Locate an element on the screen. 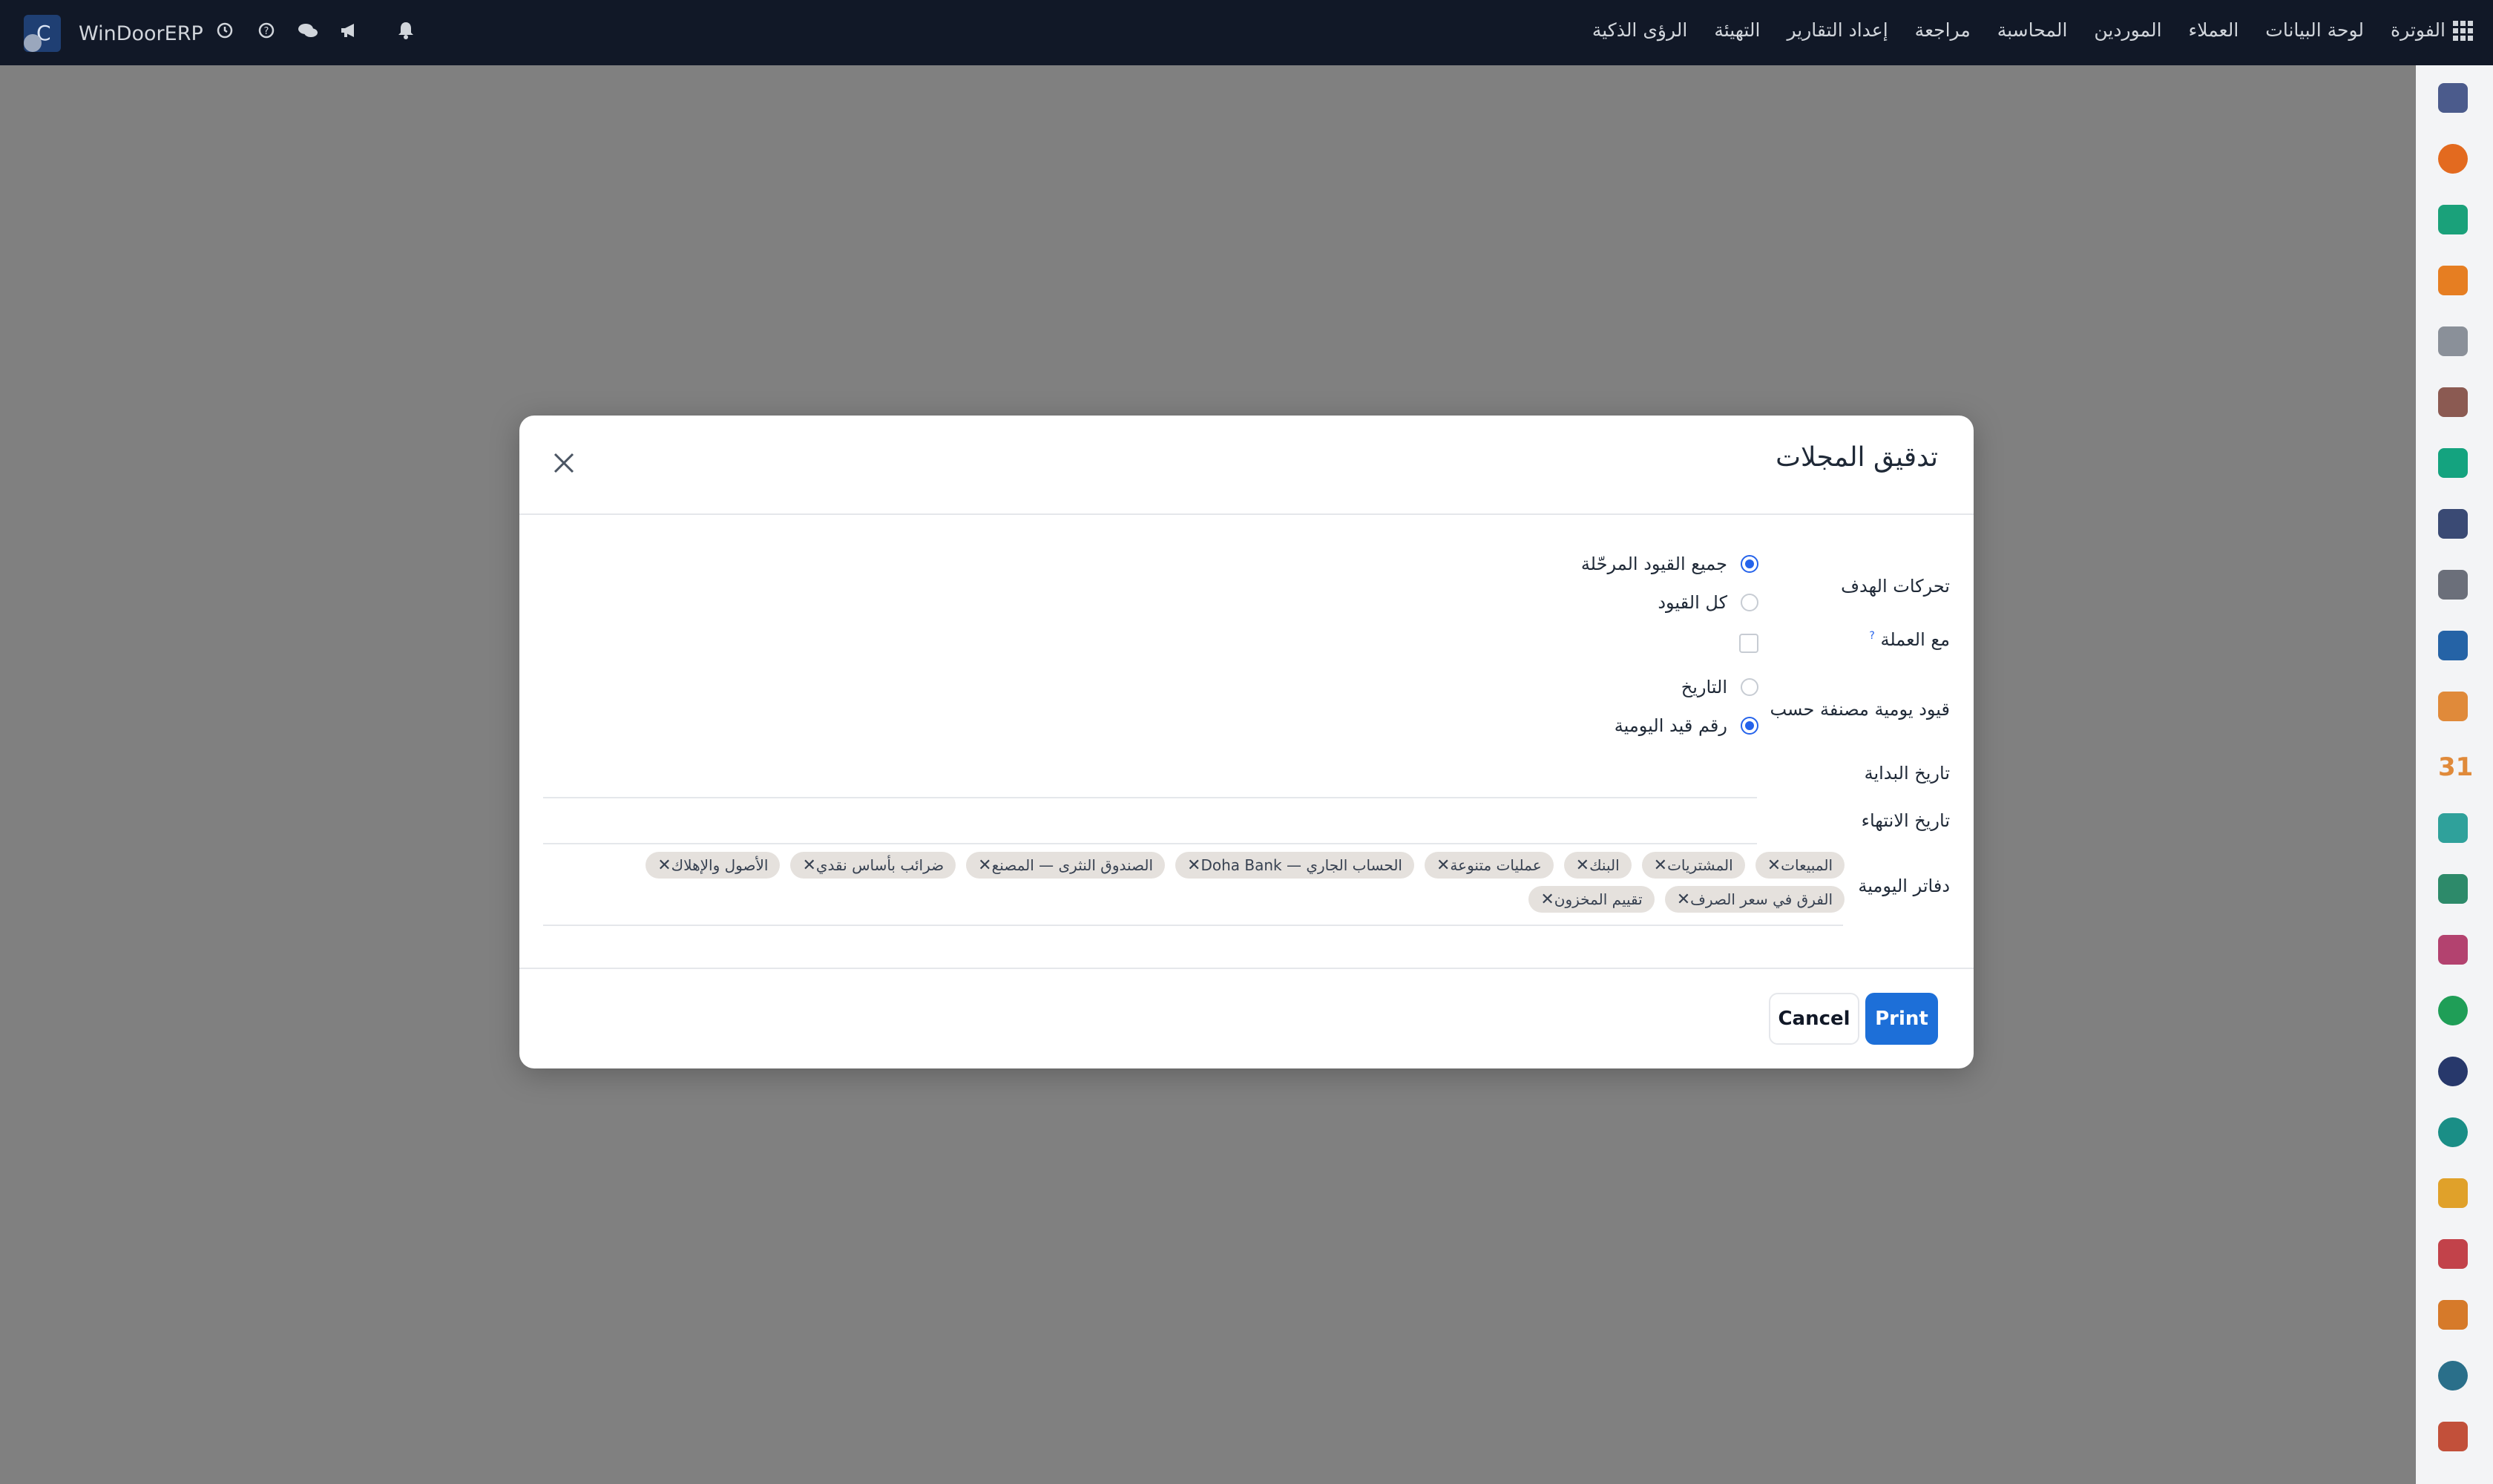 The image size is (2493, 1484). target-moves-option-posted: جميع القيود المرحّلة is located at coordinates (1669, 564).